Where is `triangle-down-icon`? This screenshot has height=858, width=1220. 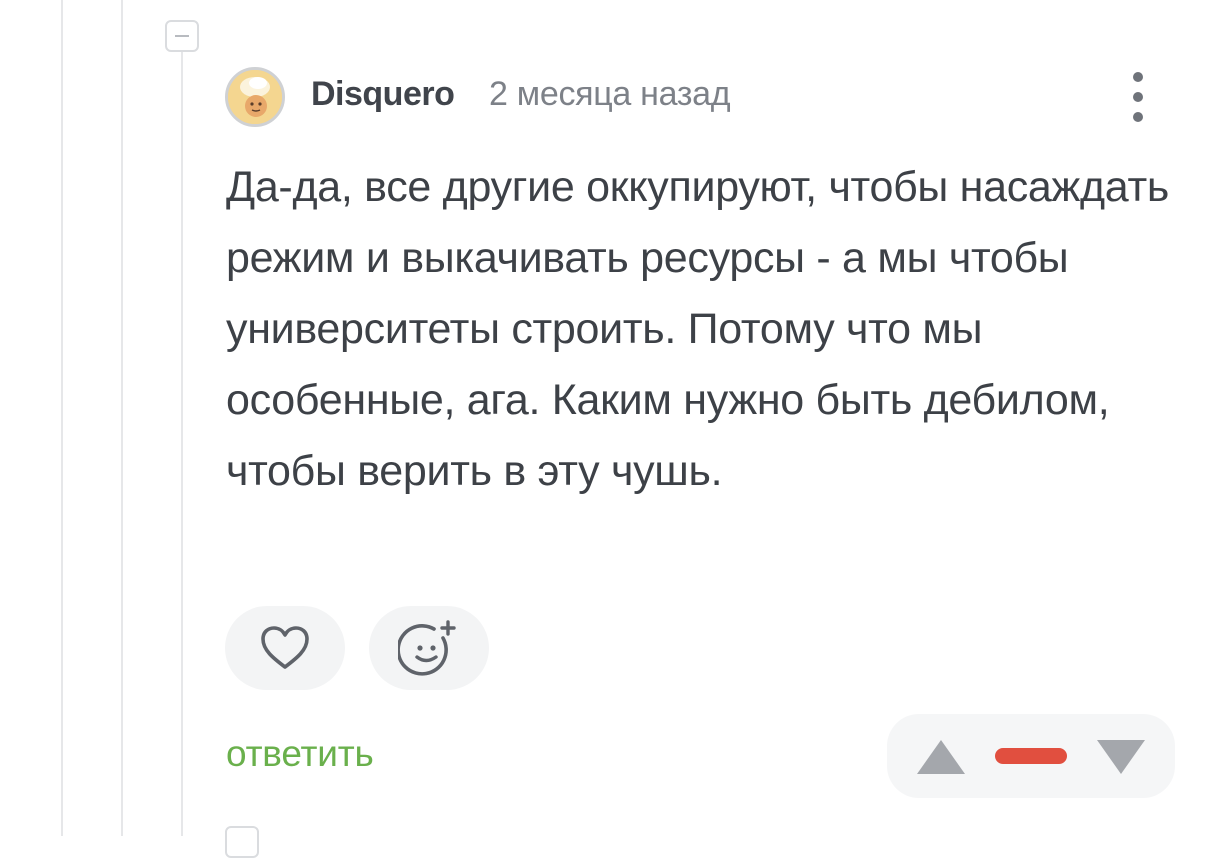
triangle-down-icon is located at coordinates (1121, 757).